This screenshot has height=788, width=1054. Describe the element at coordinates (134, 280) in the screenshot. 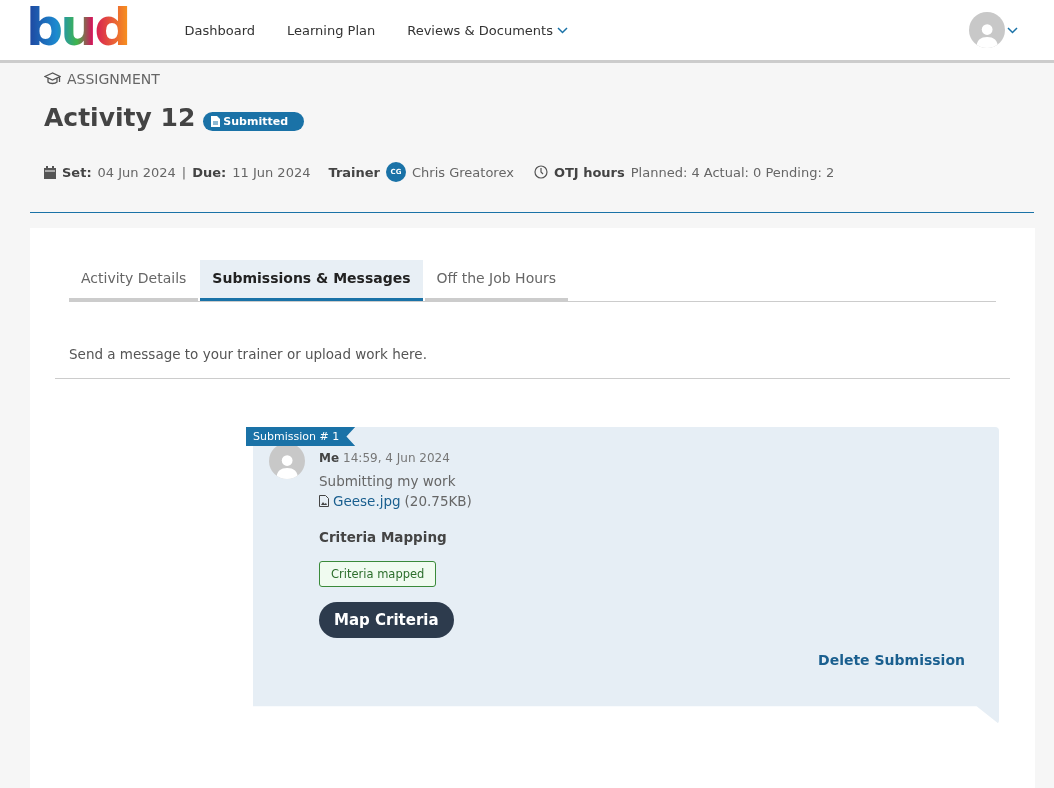

I see `tab: Activity Details` at that location.